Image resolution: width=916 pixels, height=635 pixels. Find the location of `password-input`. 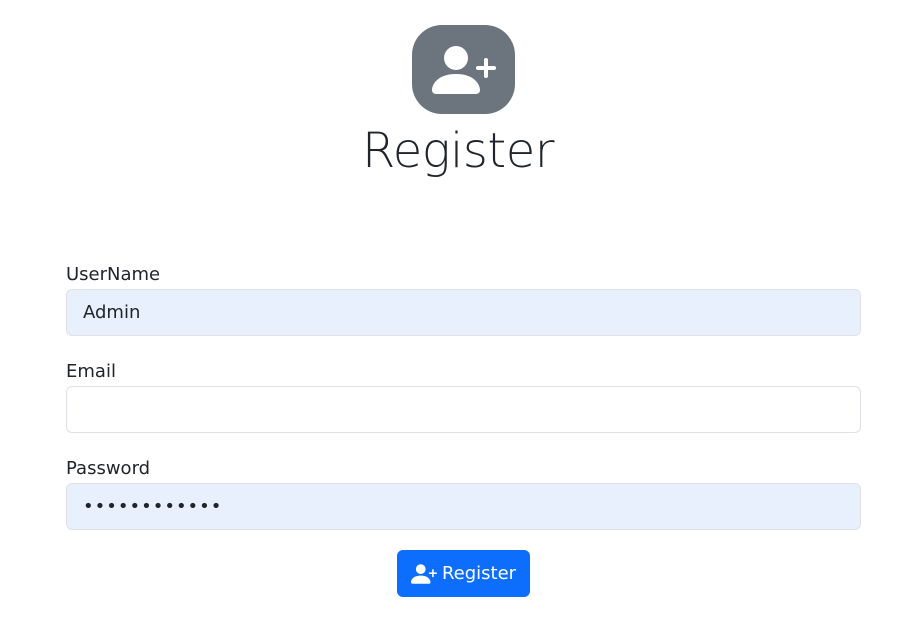

password-input is located at coordinates (463, 506).